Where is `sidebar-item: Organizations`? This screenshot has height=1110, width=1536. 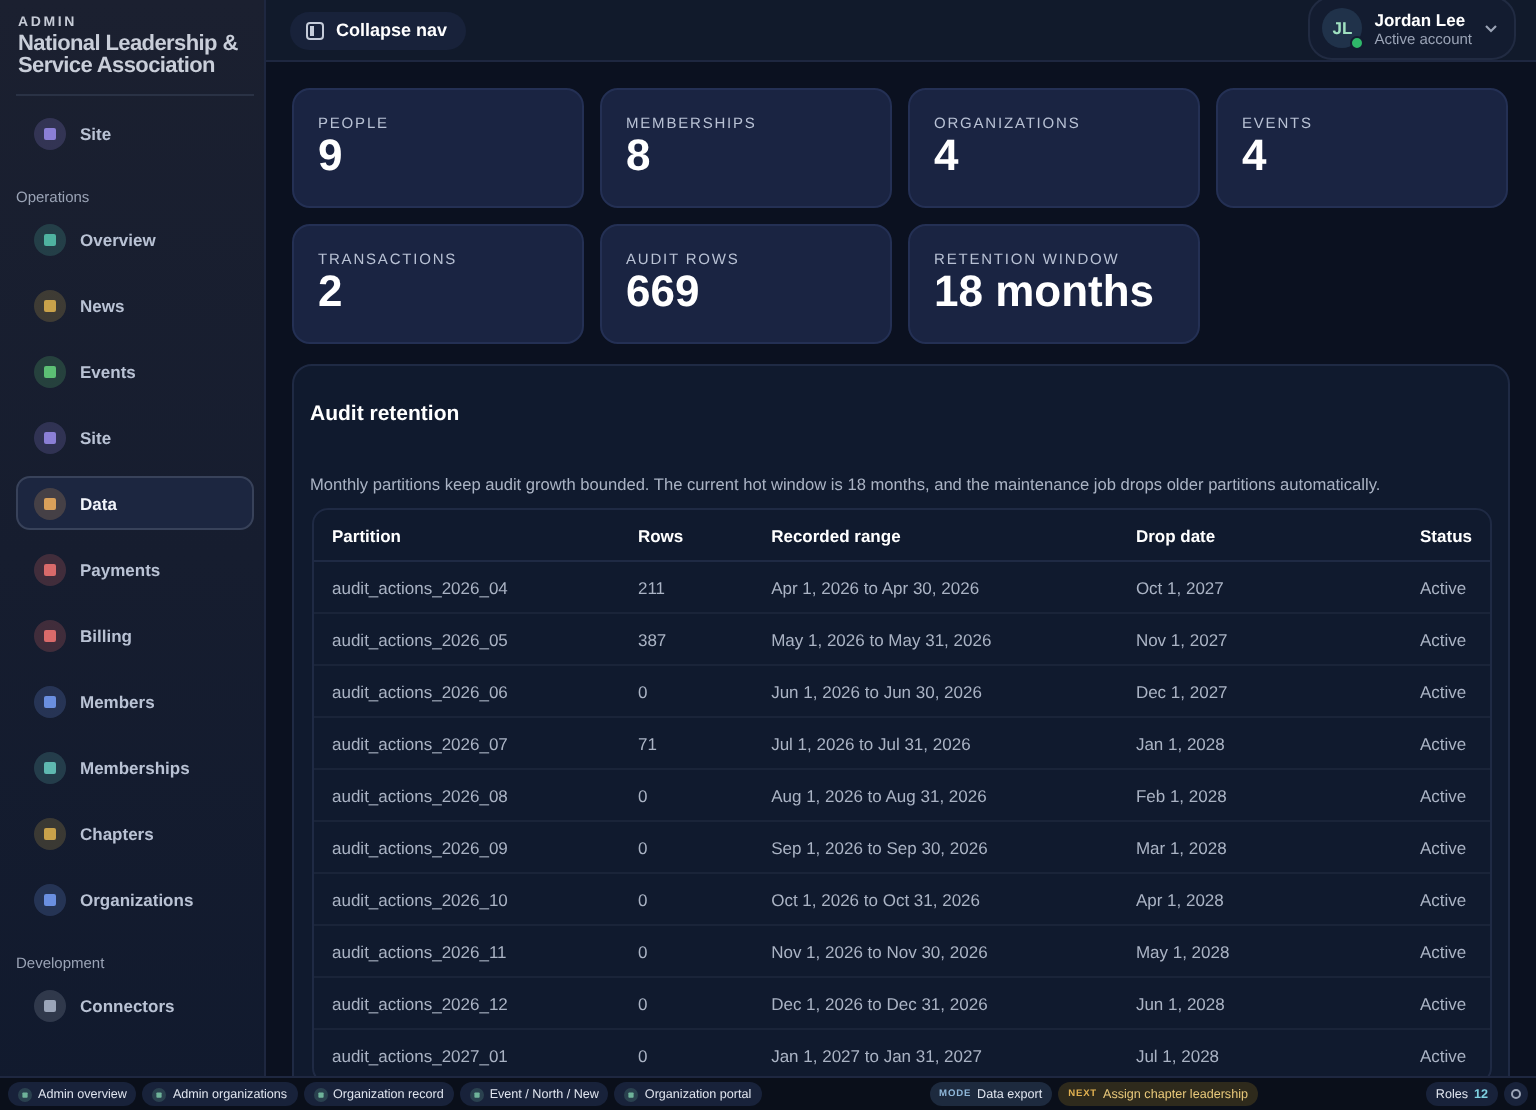
sidebar-item: Organizations is located at coordinates (135, 899).